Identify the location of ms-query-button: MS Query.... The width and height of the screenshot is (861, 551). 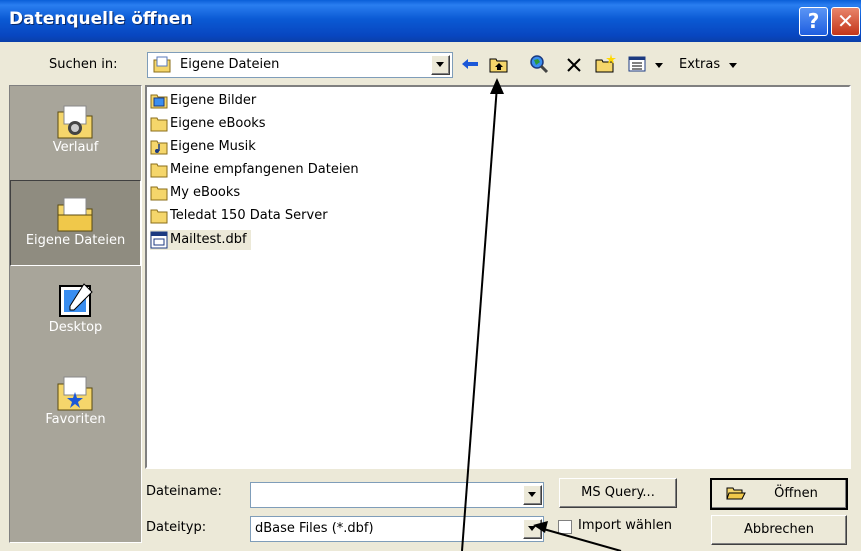
(618, 493).